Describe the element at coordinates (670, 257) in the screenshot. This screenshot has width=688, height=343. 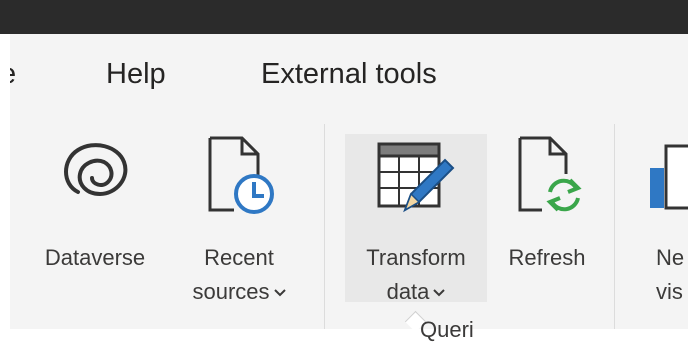
I see `new-visual-label-line1: Ne` at that location.